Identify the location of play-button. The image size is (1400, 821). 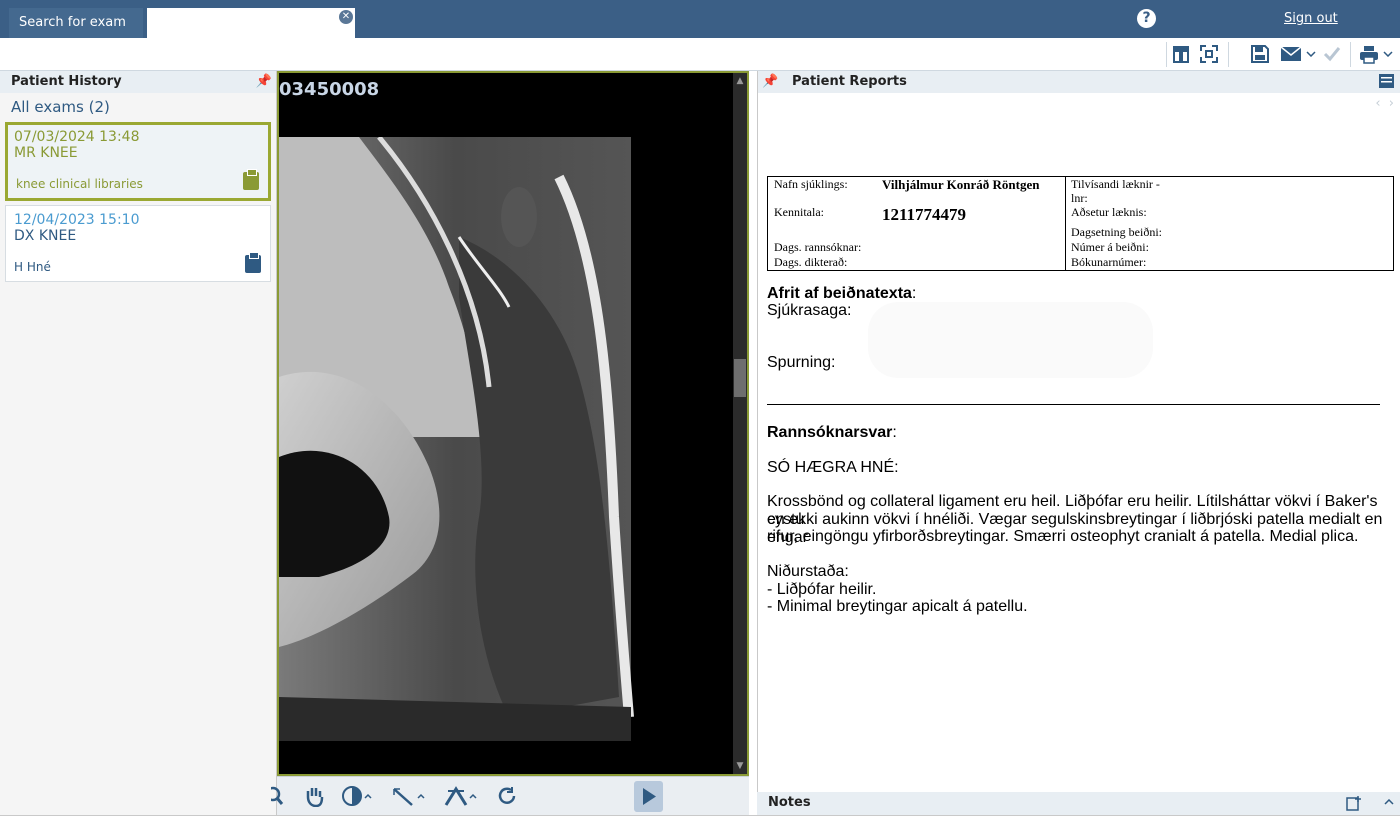
(648, 796).